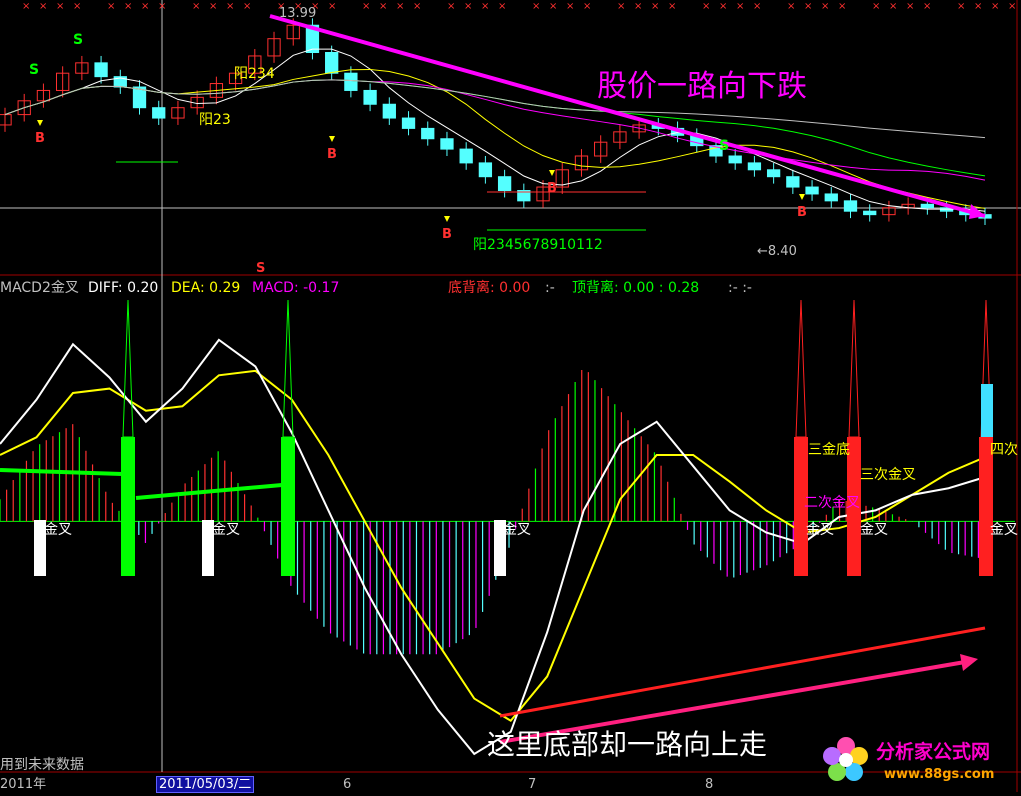 The height and width of the screenshot is (796, 1021). What do you see at coordinates (254, 74) in the screenshot?
I see `yang-label-1: 阳234` at bounding box center [254, 74].